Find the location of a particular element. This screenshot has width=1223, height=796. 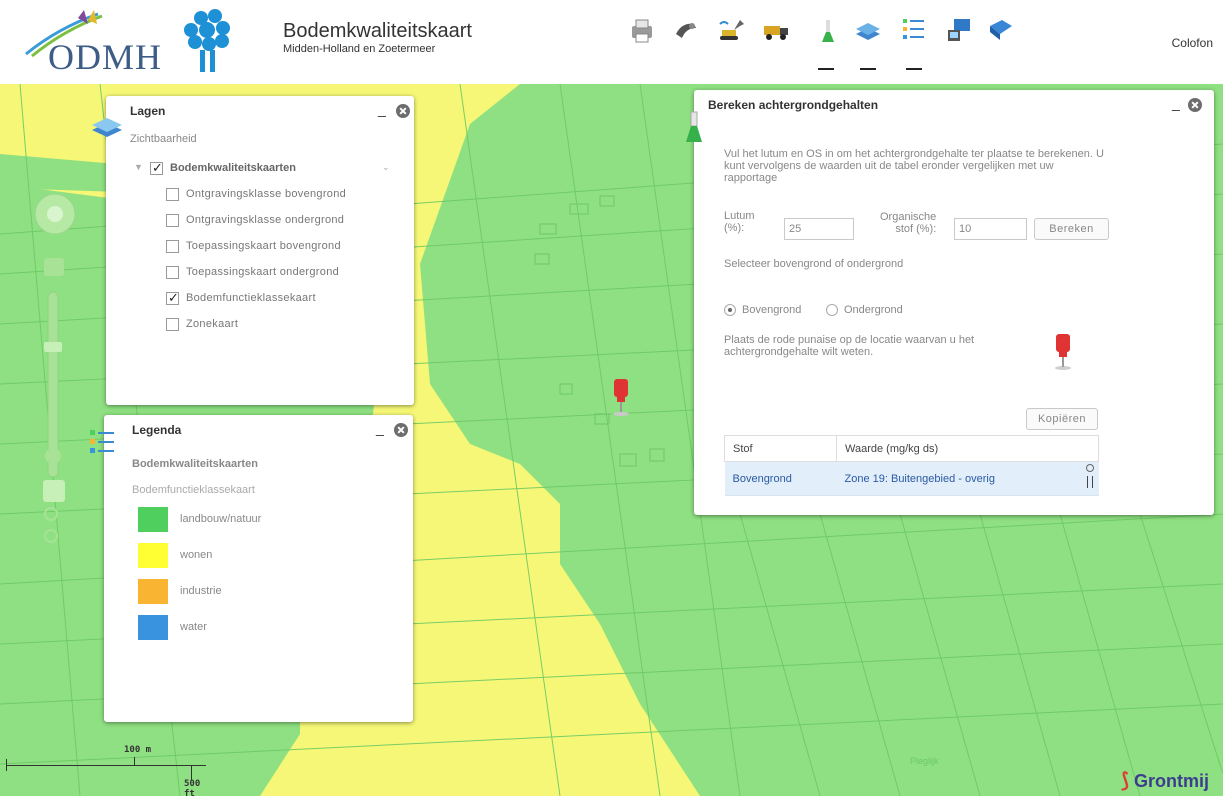

layers-panel-icon is located at coordinates (107, 127).